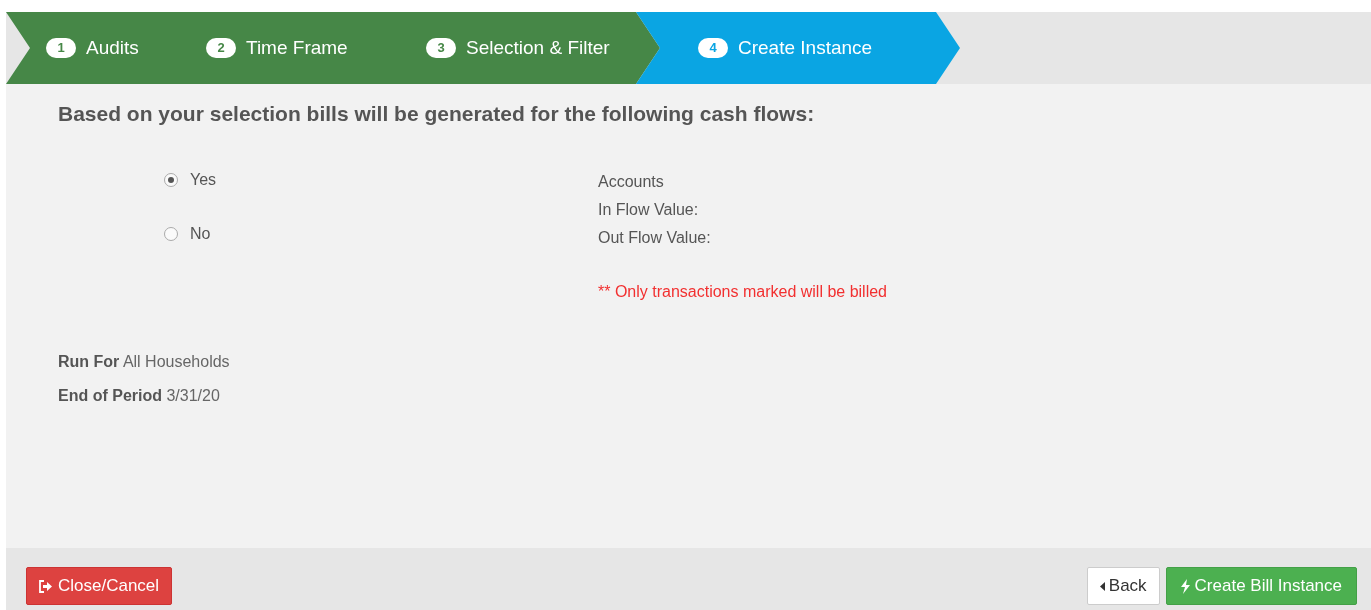 The height and width of the screenshot is (610, 1371). Describe the element at coordinates (200, 233) in the screenshot. I see `radio-label: No` at that location.